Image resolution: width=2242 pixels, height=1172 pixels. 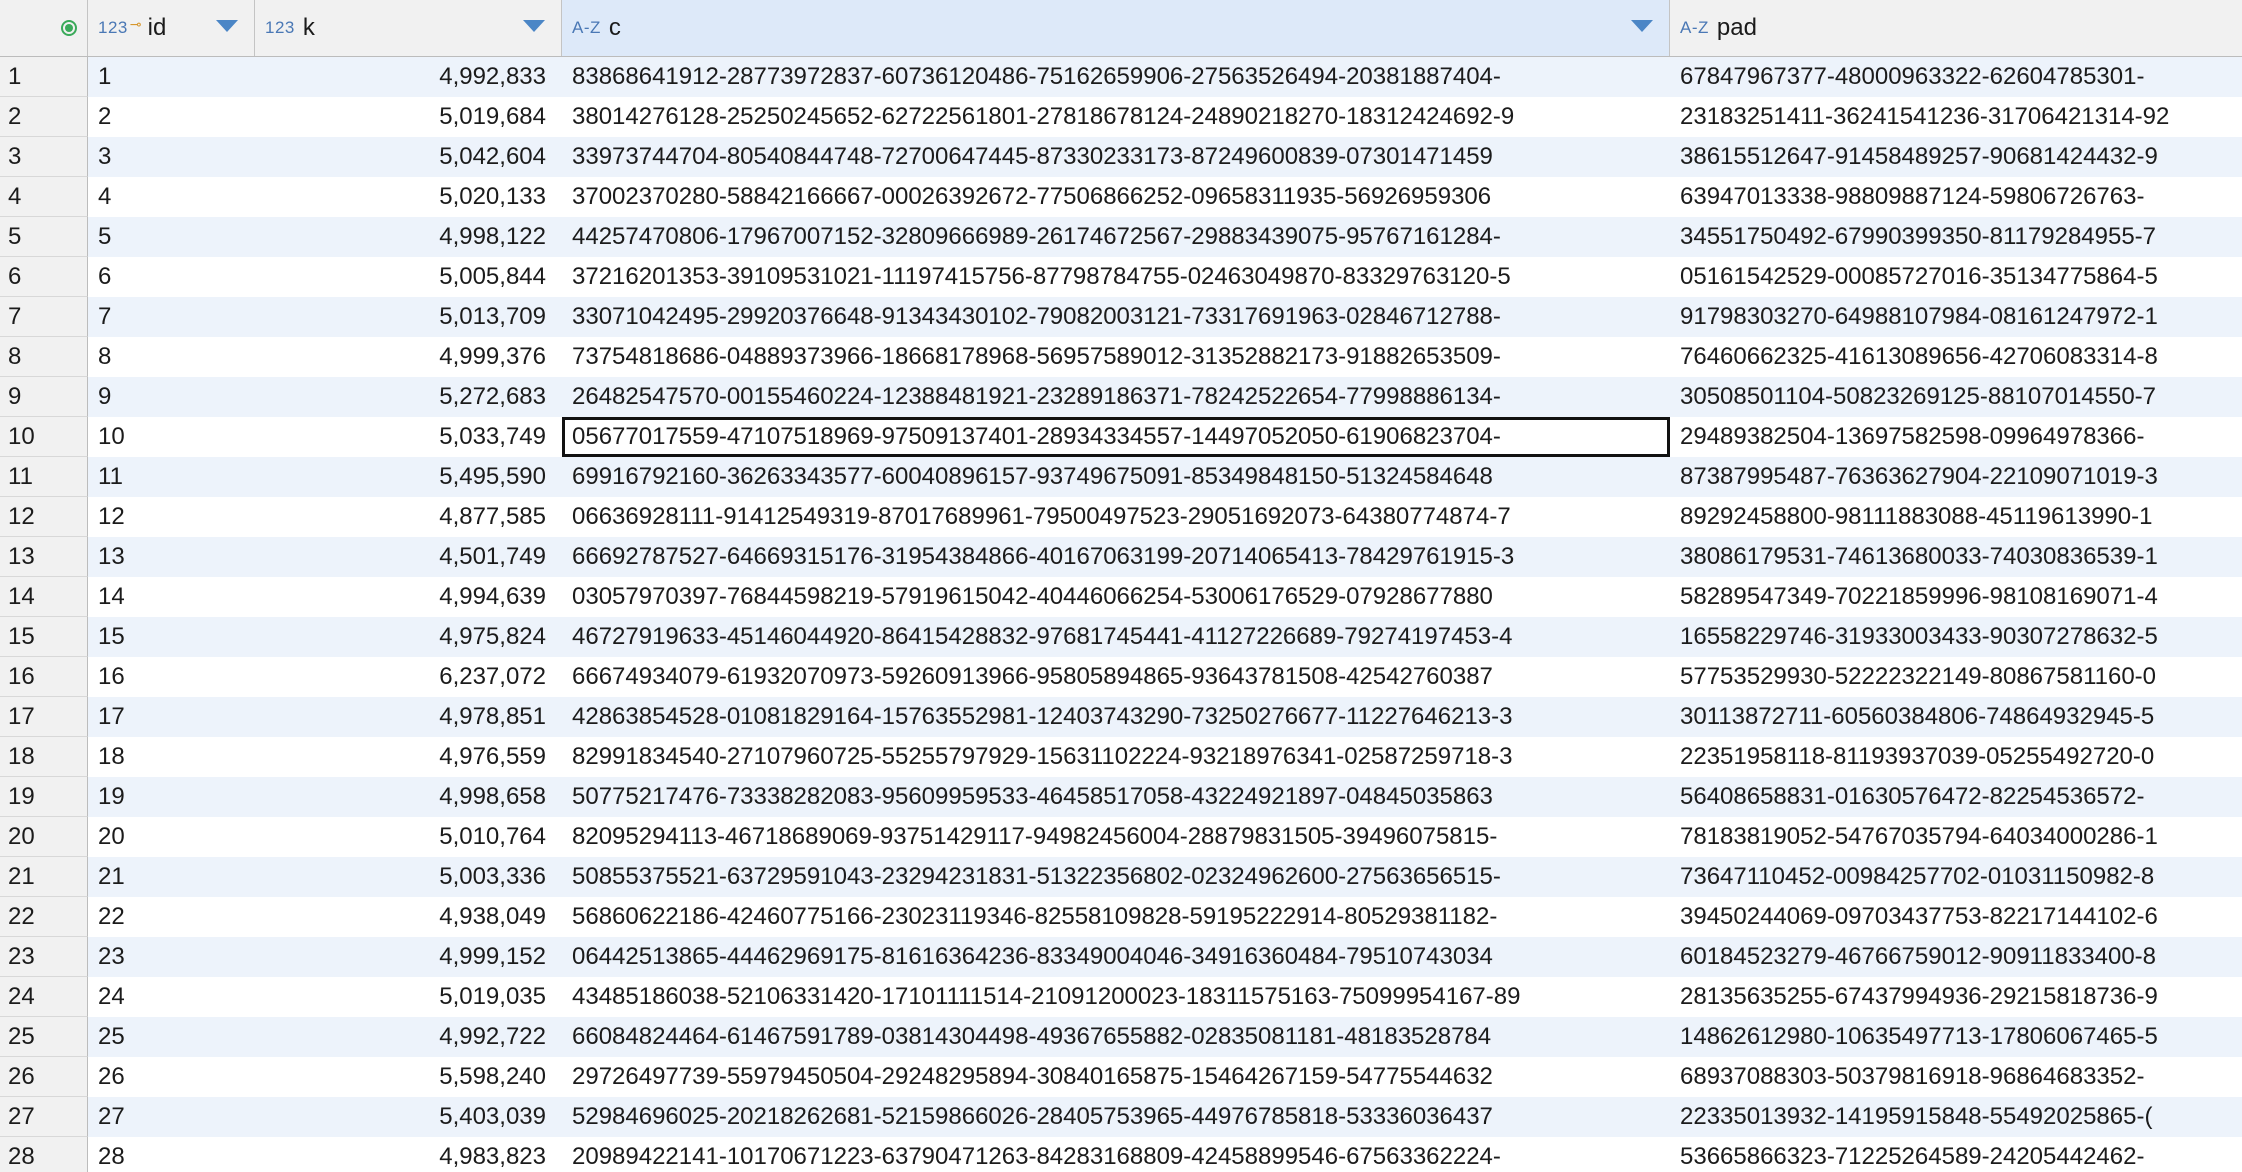 I want to click on pad-cell: 53665866323-71225264589-24205442462-, so click(x=1956, y=1154).